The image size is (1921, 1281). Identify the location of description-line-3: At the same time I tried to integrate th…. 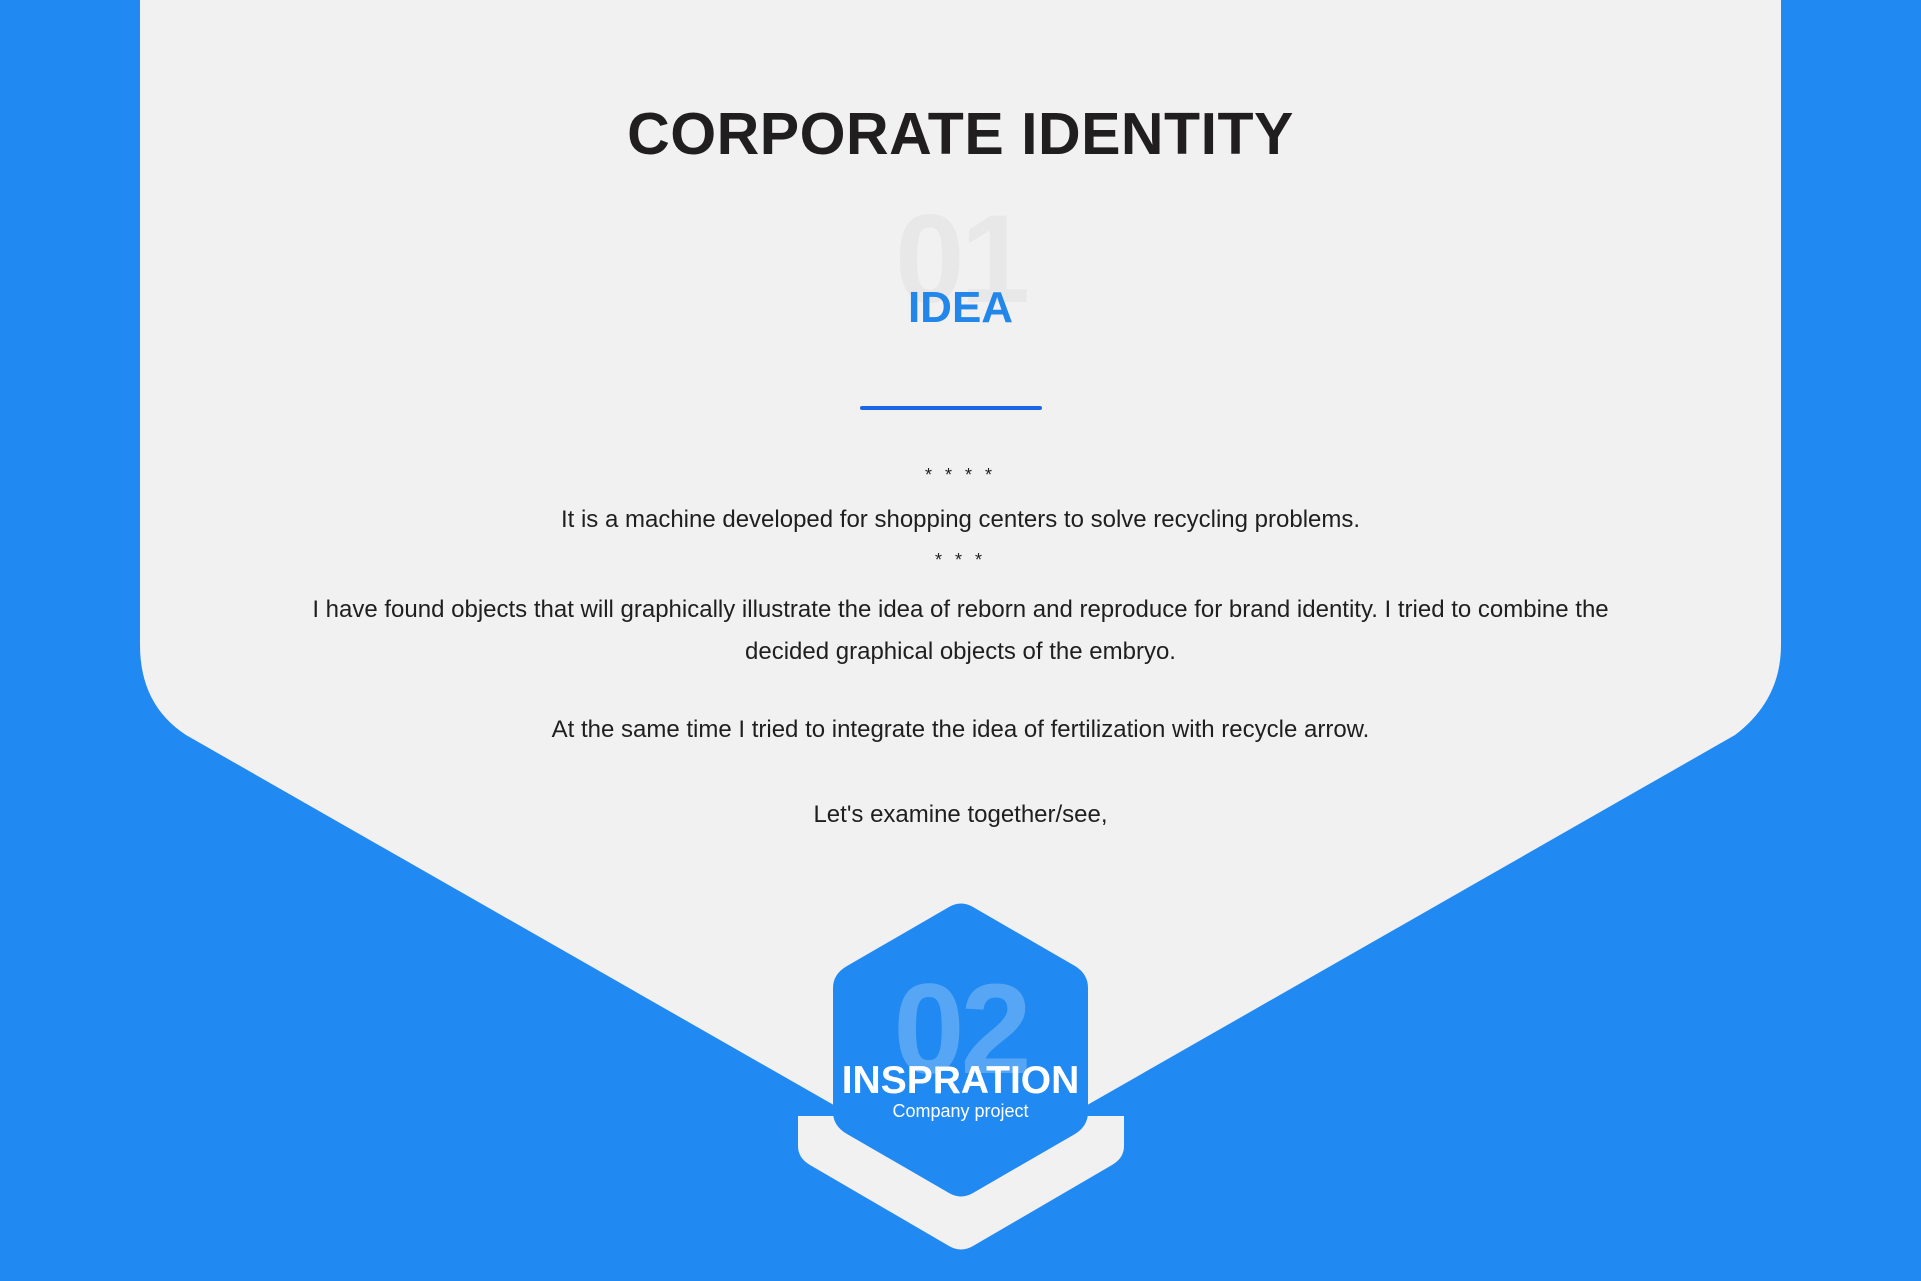
(960, 729).